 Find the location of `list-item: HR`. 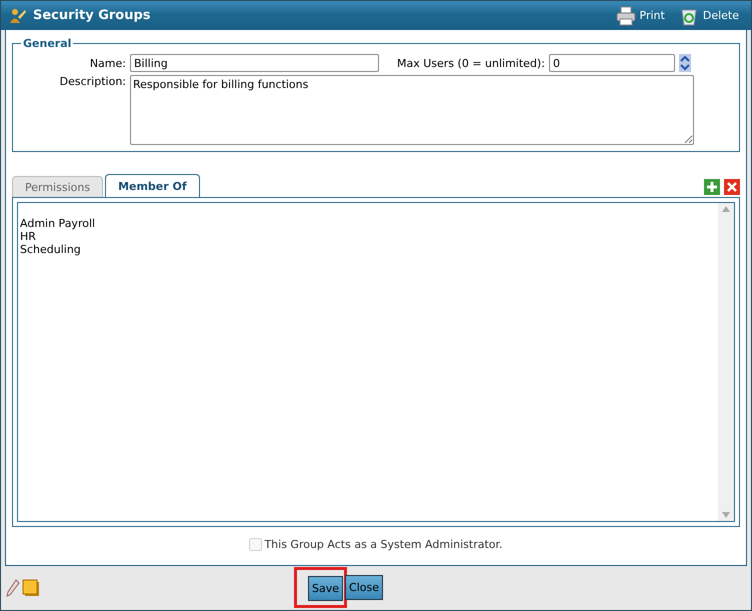

list-item: HR is located at coordinates (368, 236).